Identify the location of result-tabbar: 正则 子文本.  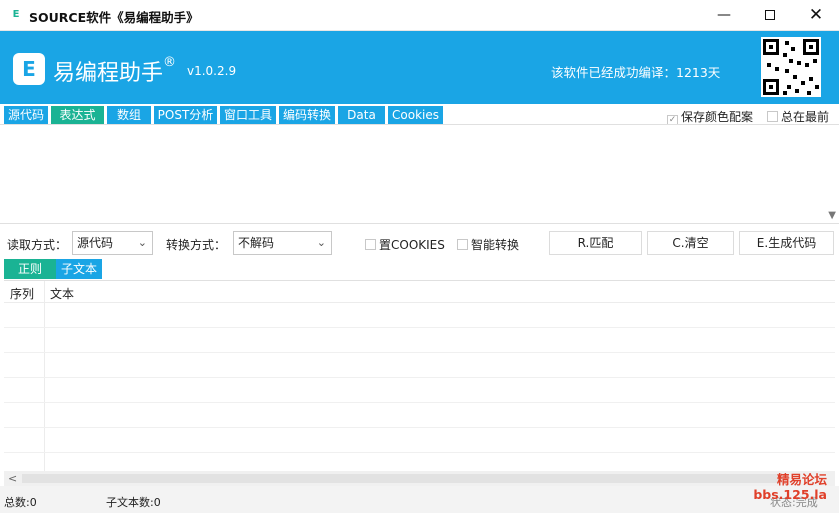
(419, 269).